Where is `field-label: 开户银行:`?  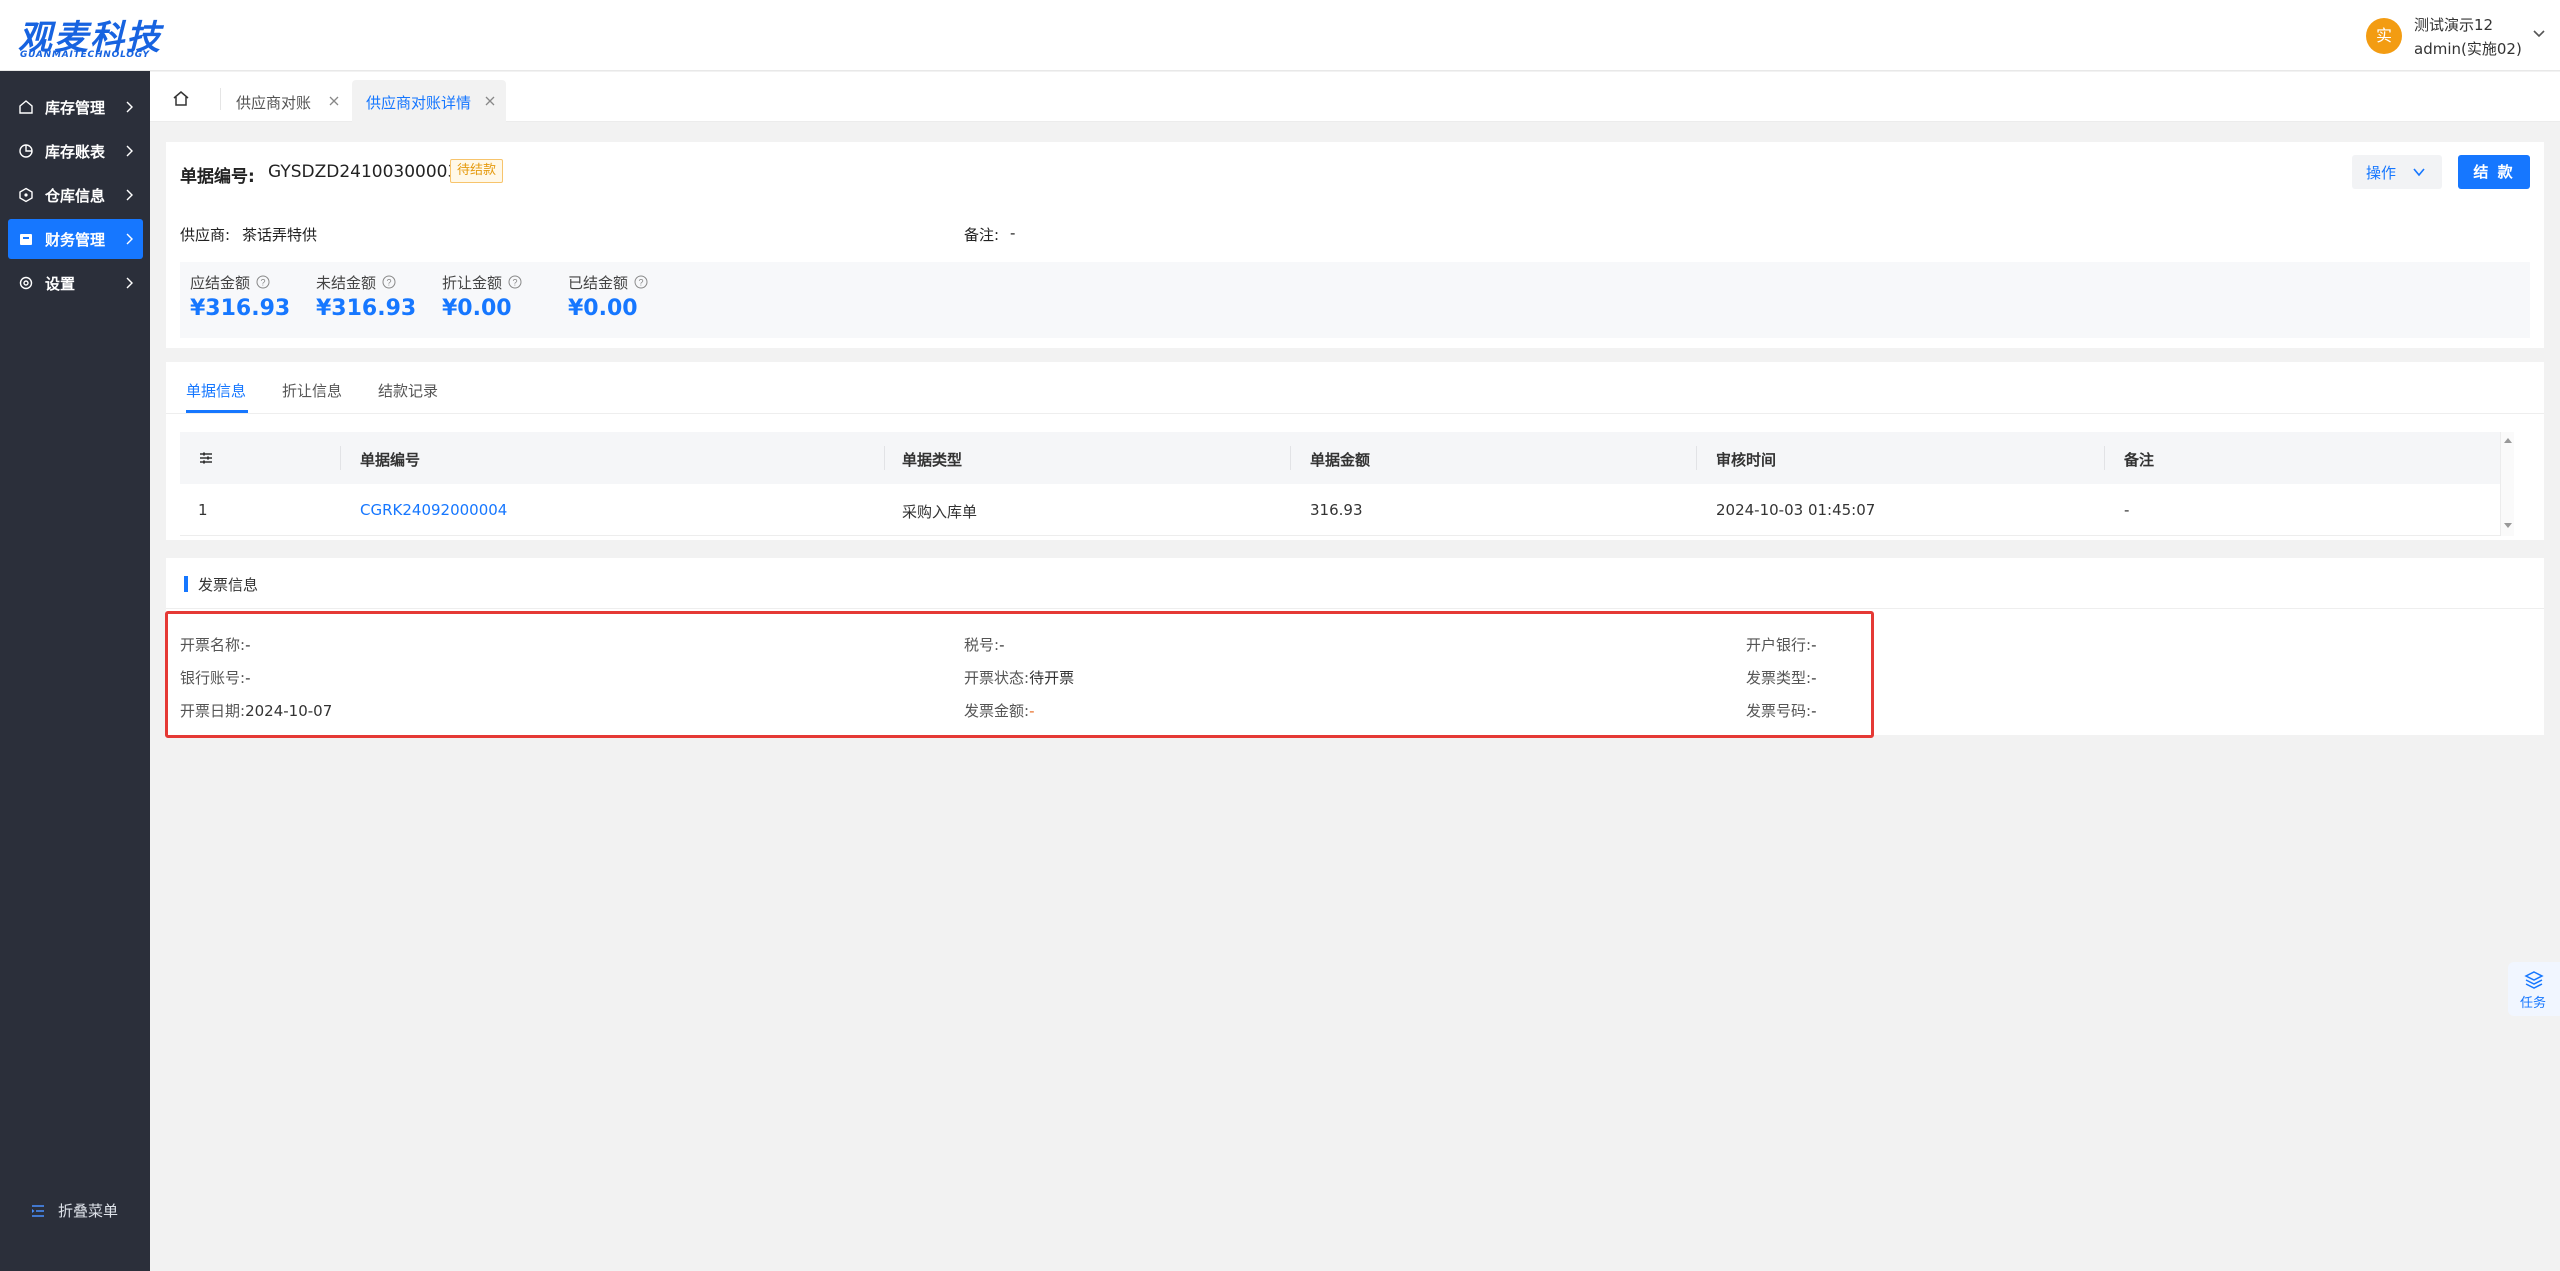 field-label: 开户银行: is located at coordinates (1779, 645).